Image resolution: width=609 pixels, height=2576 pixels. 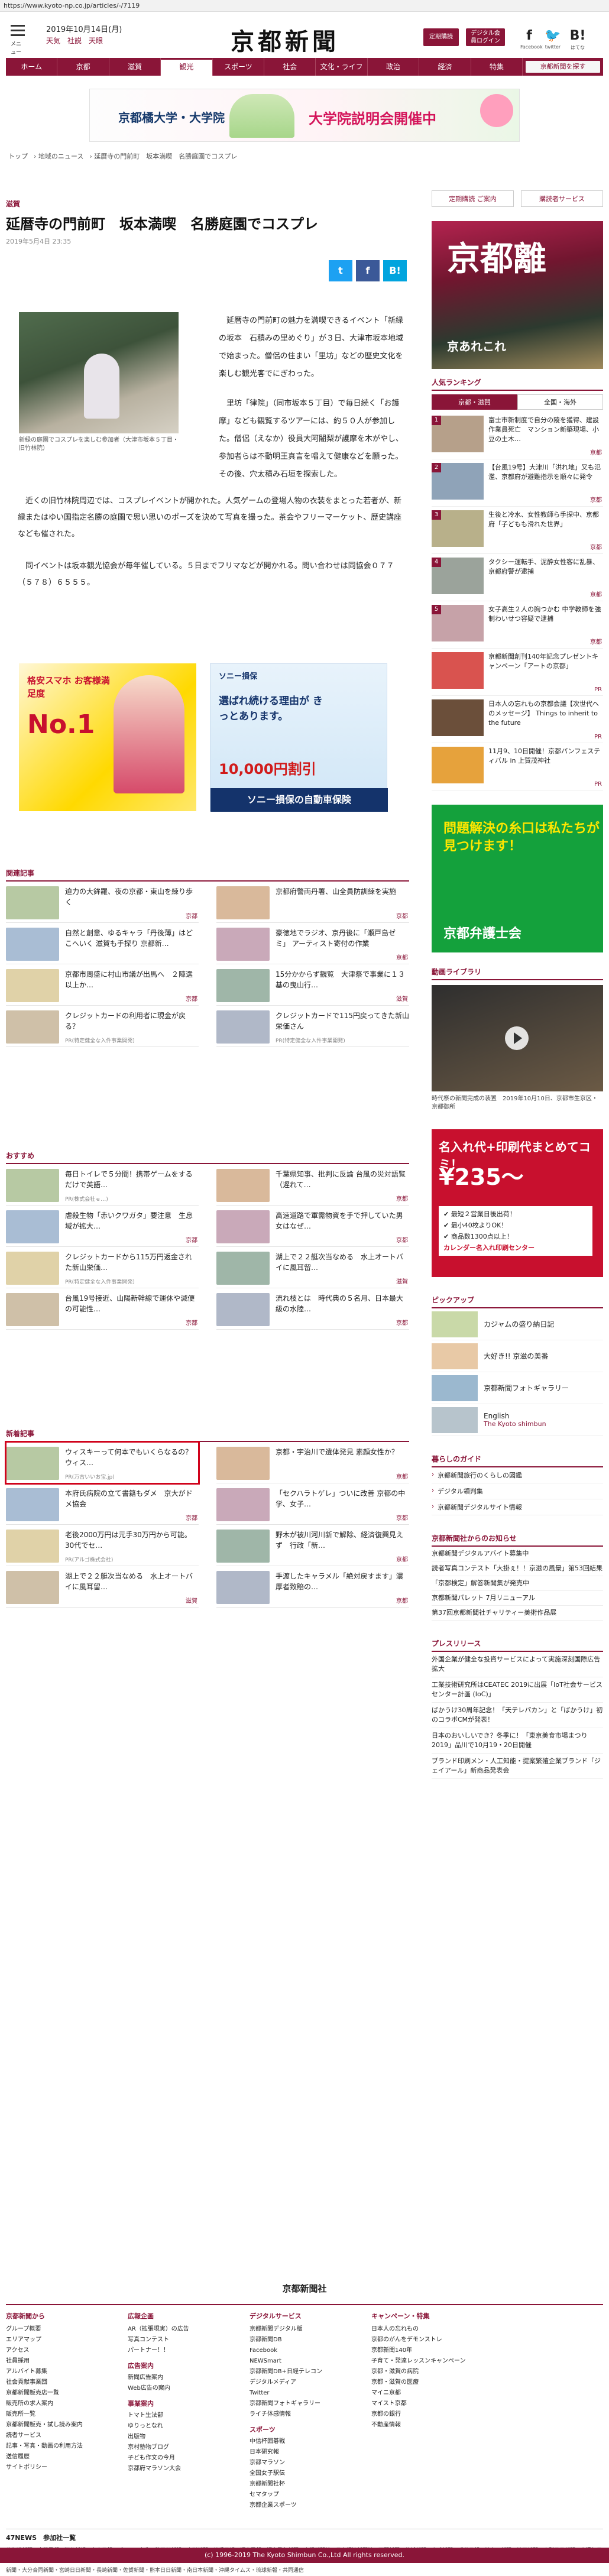 I want to click on article-card: 台風19号接近、山陽新幹線で運休や減便の可能性… 京都, so click(x=102, y=1309).